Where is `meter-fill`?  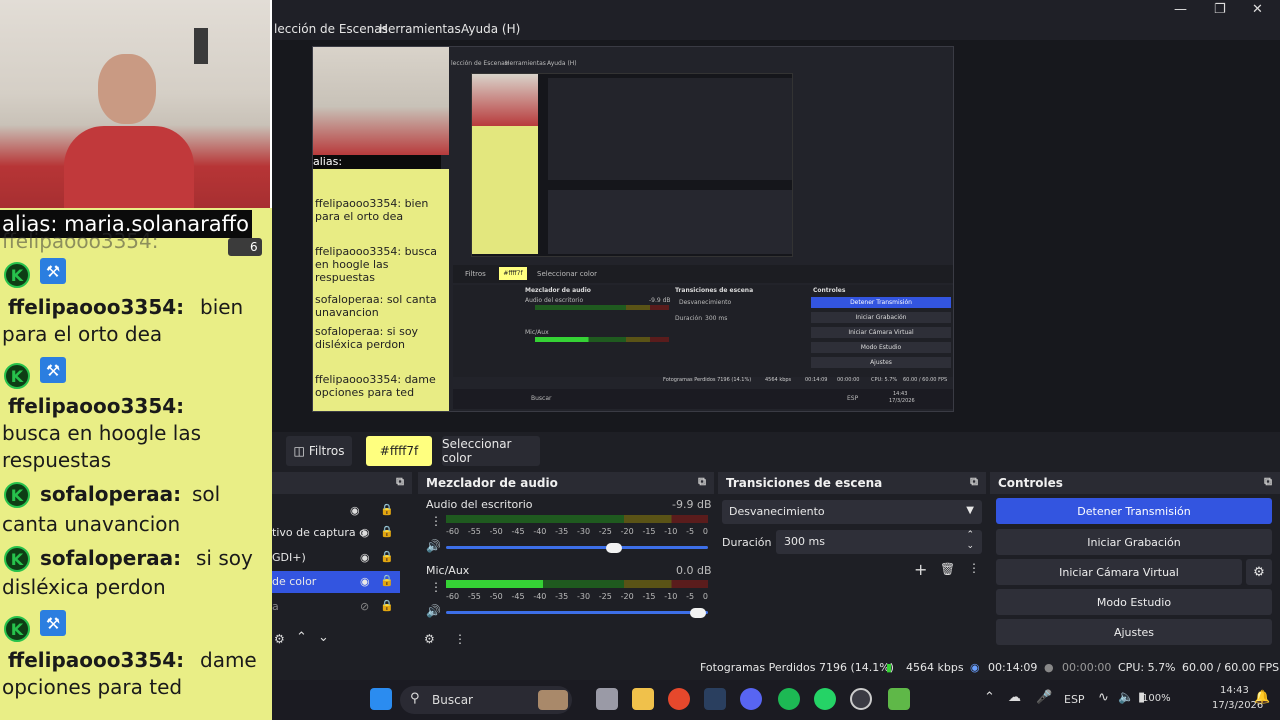
meter-fill is located at coordinates (494, 584).